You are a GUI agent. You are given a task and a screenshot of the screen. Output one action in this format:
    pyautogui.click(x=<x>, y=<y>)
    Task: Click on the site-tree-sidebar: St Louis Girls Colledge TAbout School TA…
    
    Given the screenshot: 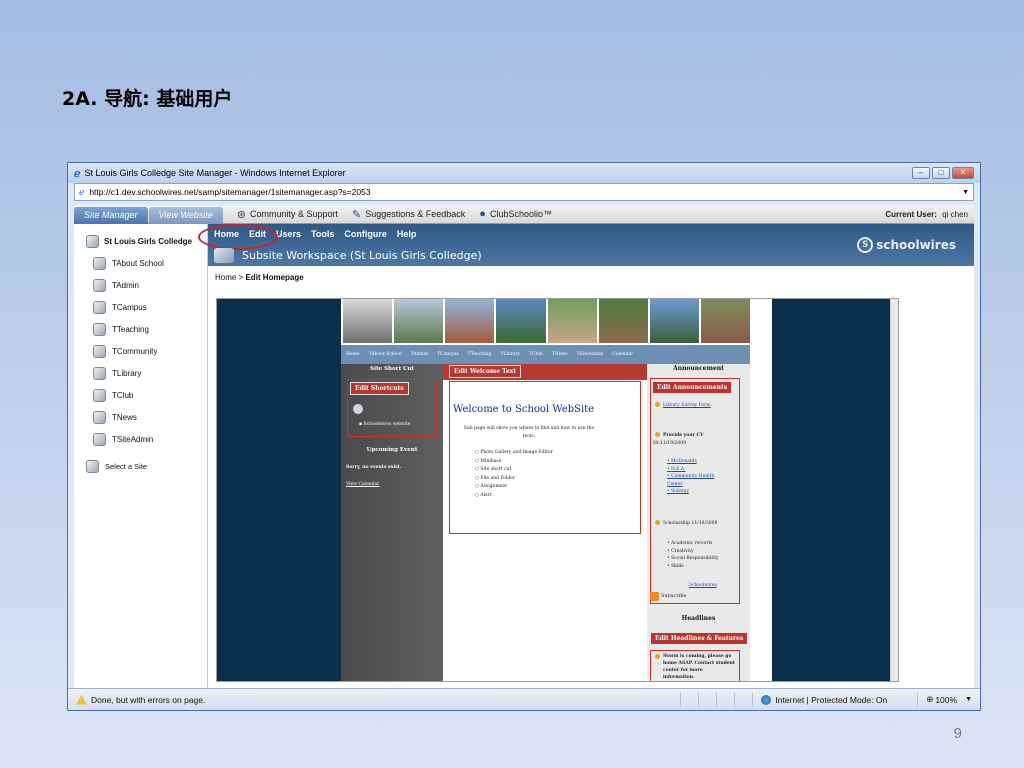 What is the action you would take?
    pyautogui.click(x=141, y=457)
    